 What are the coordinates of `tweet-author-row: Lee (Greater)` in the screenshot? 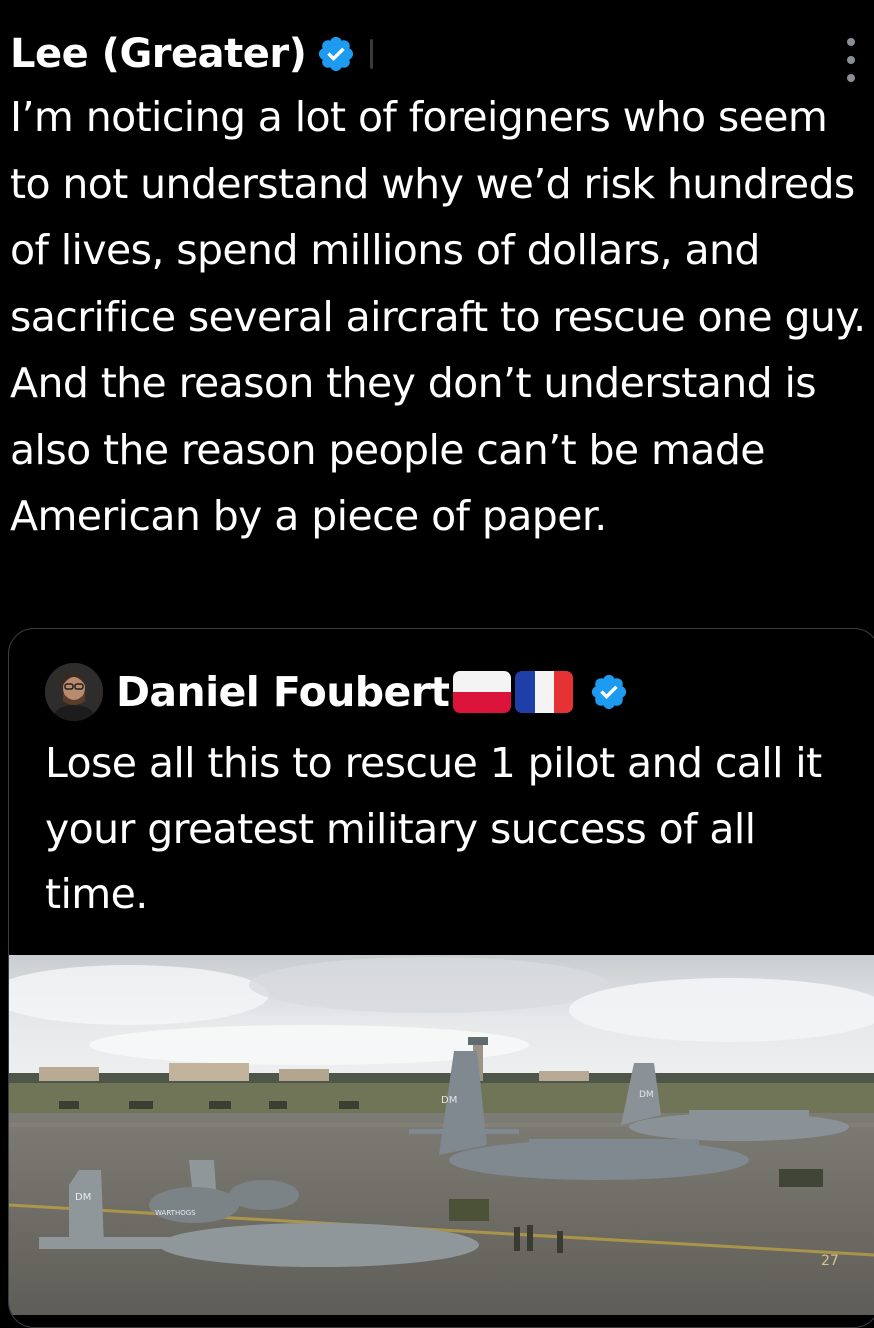 It's located at (192, 54).